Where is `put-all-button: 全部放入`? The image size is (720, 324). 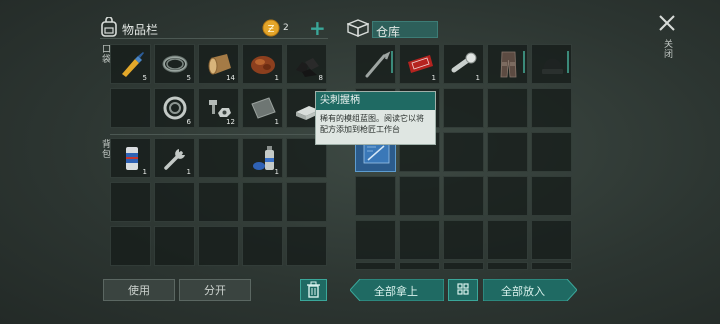
put-all-button: 全部放入 is located at coordinates (530, 290).